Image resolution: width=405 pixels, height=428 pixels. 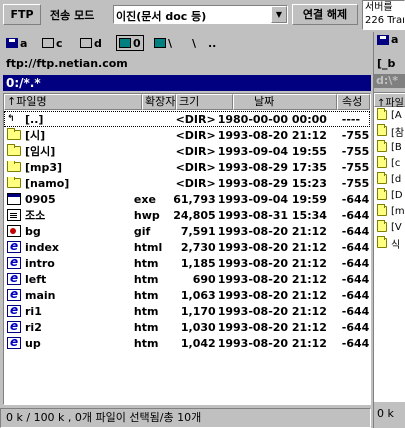 I want to click on file-name: [시], so click(x=35, y=135).